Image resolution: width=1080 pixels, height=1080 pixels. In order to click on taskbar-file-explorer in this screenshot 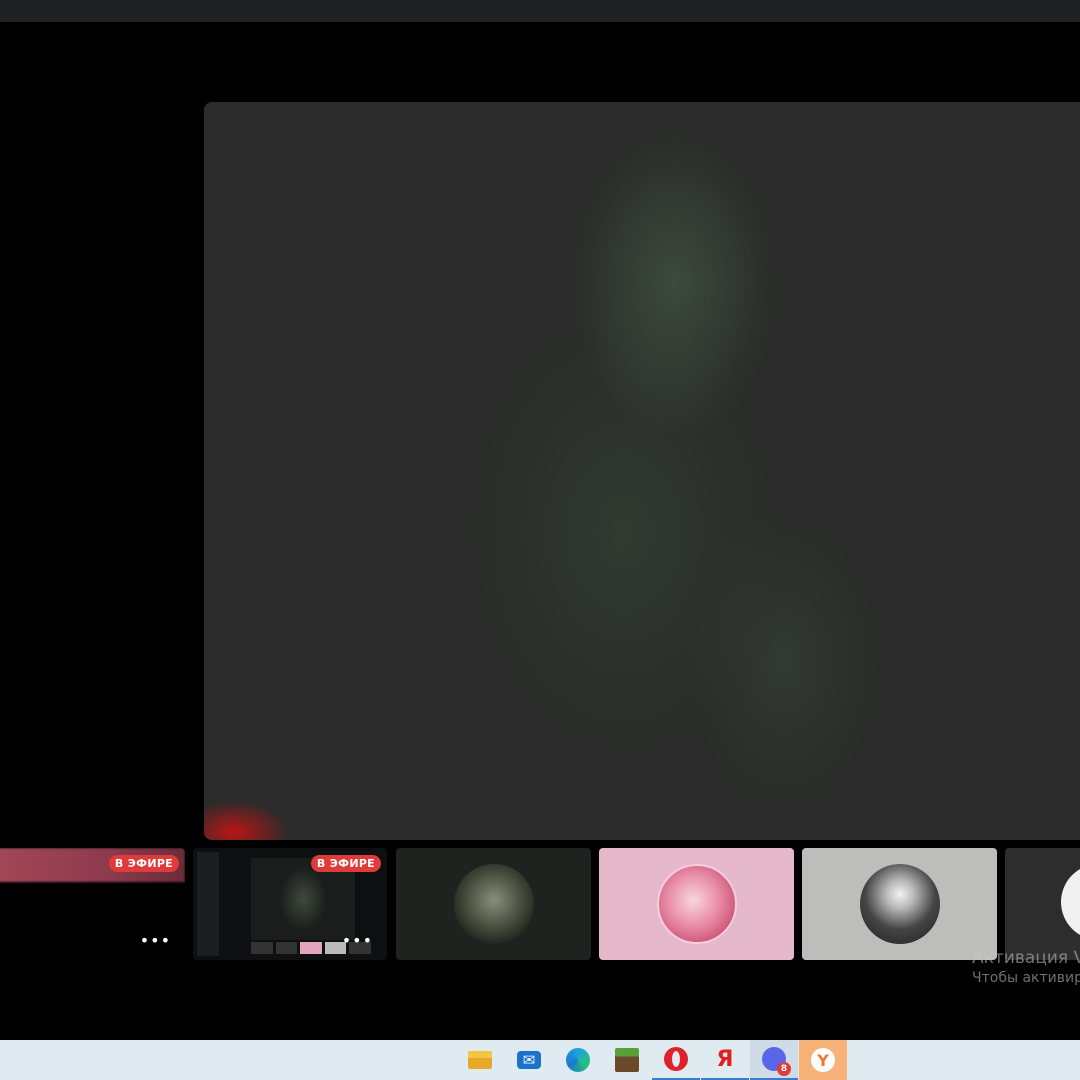, I will do `click(480, 1060)`.